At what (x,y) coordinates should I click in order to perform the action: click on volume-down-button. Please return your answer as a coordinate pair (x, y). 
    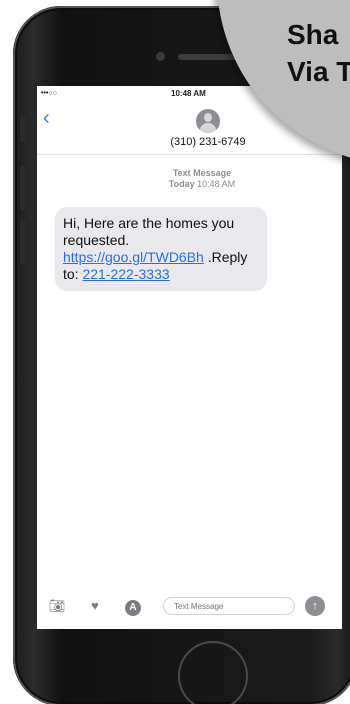
    Looking at the image, I should click on (23, 242).